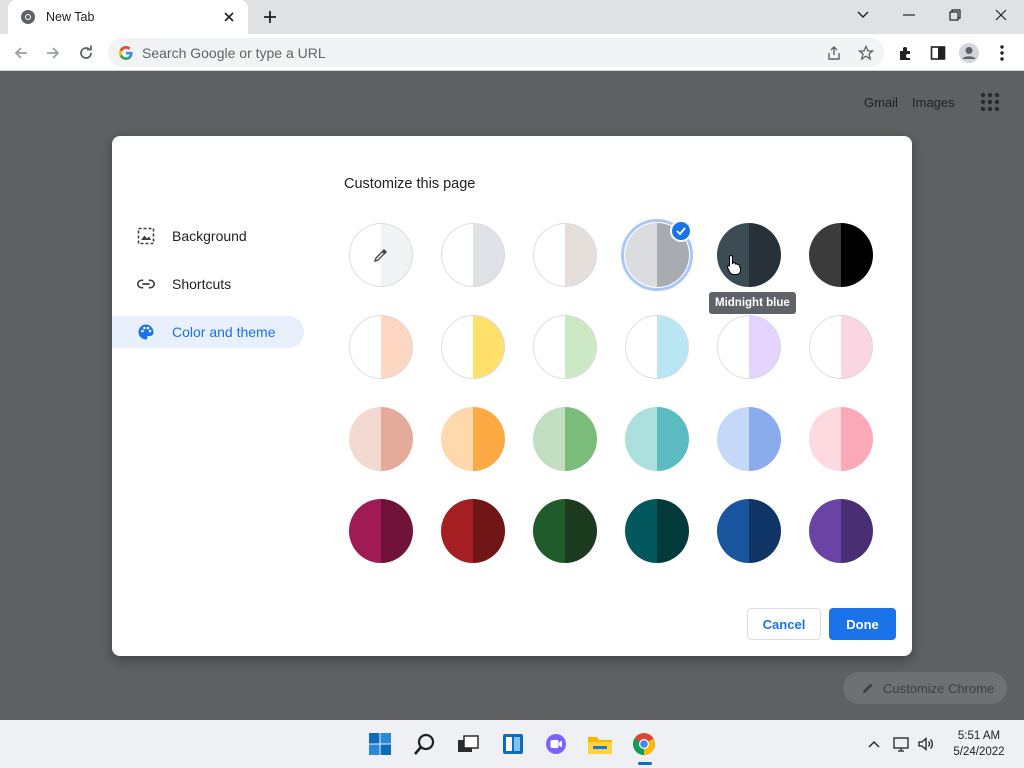 This screenshot has height=768, width=1024. I want to click on chrome-icon, so click(28, 17).